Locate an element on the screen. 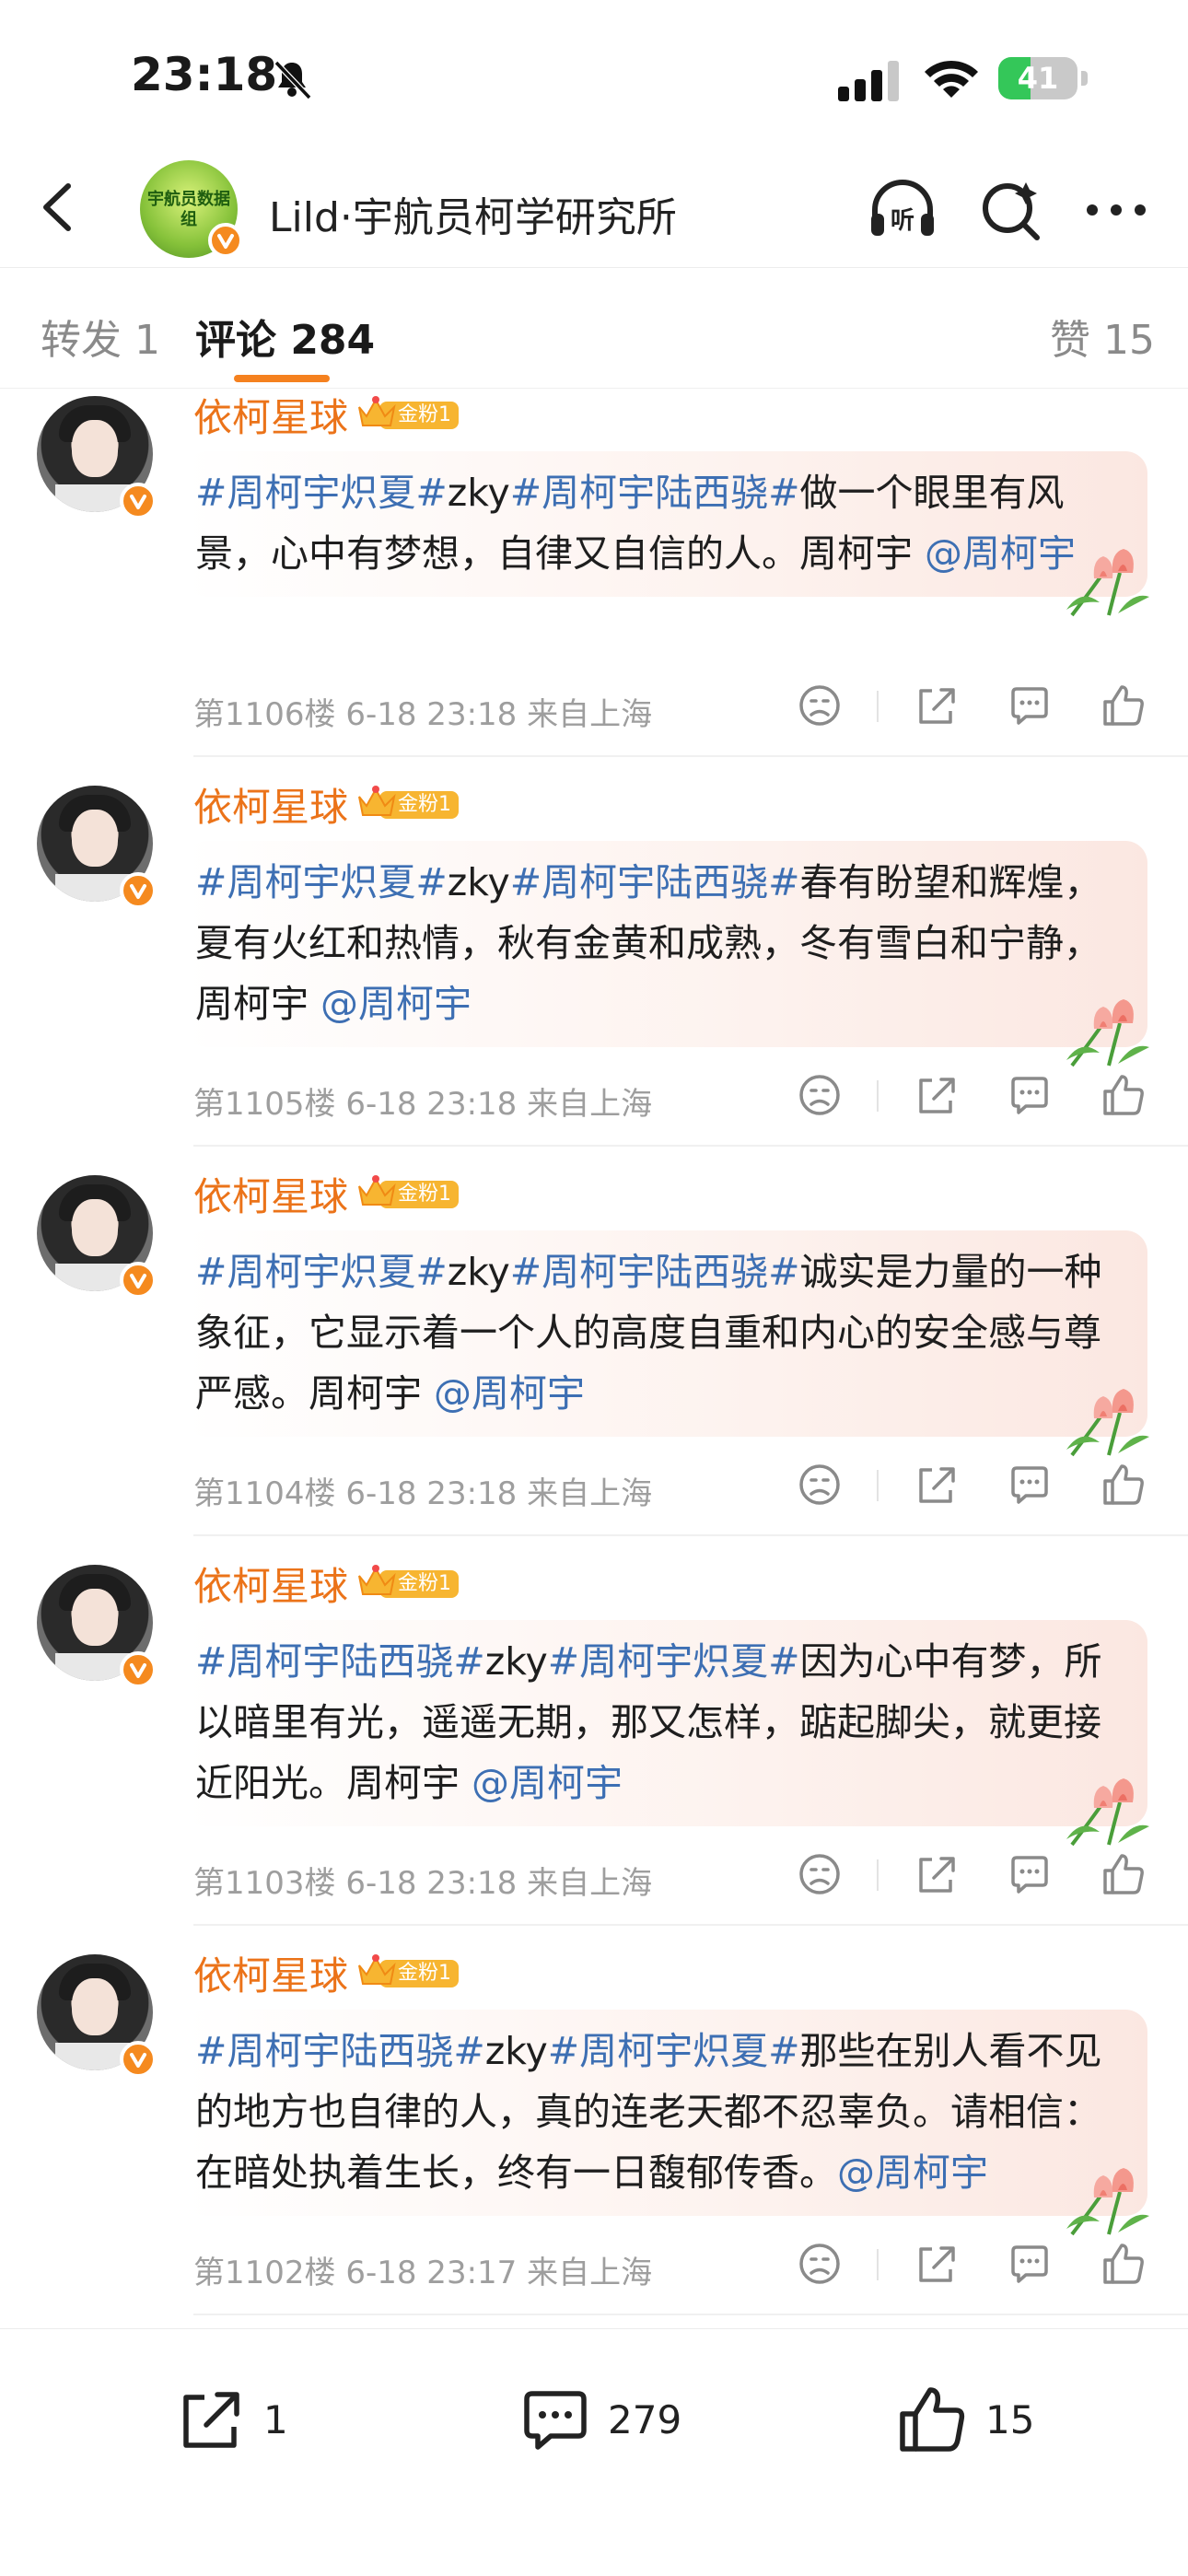 The width and height of the screenshot is (1188, 2576). tab-likes: 赞 15 is located at coordinates (1102, 336).